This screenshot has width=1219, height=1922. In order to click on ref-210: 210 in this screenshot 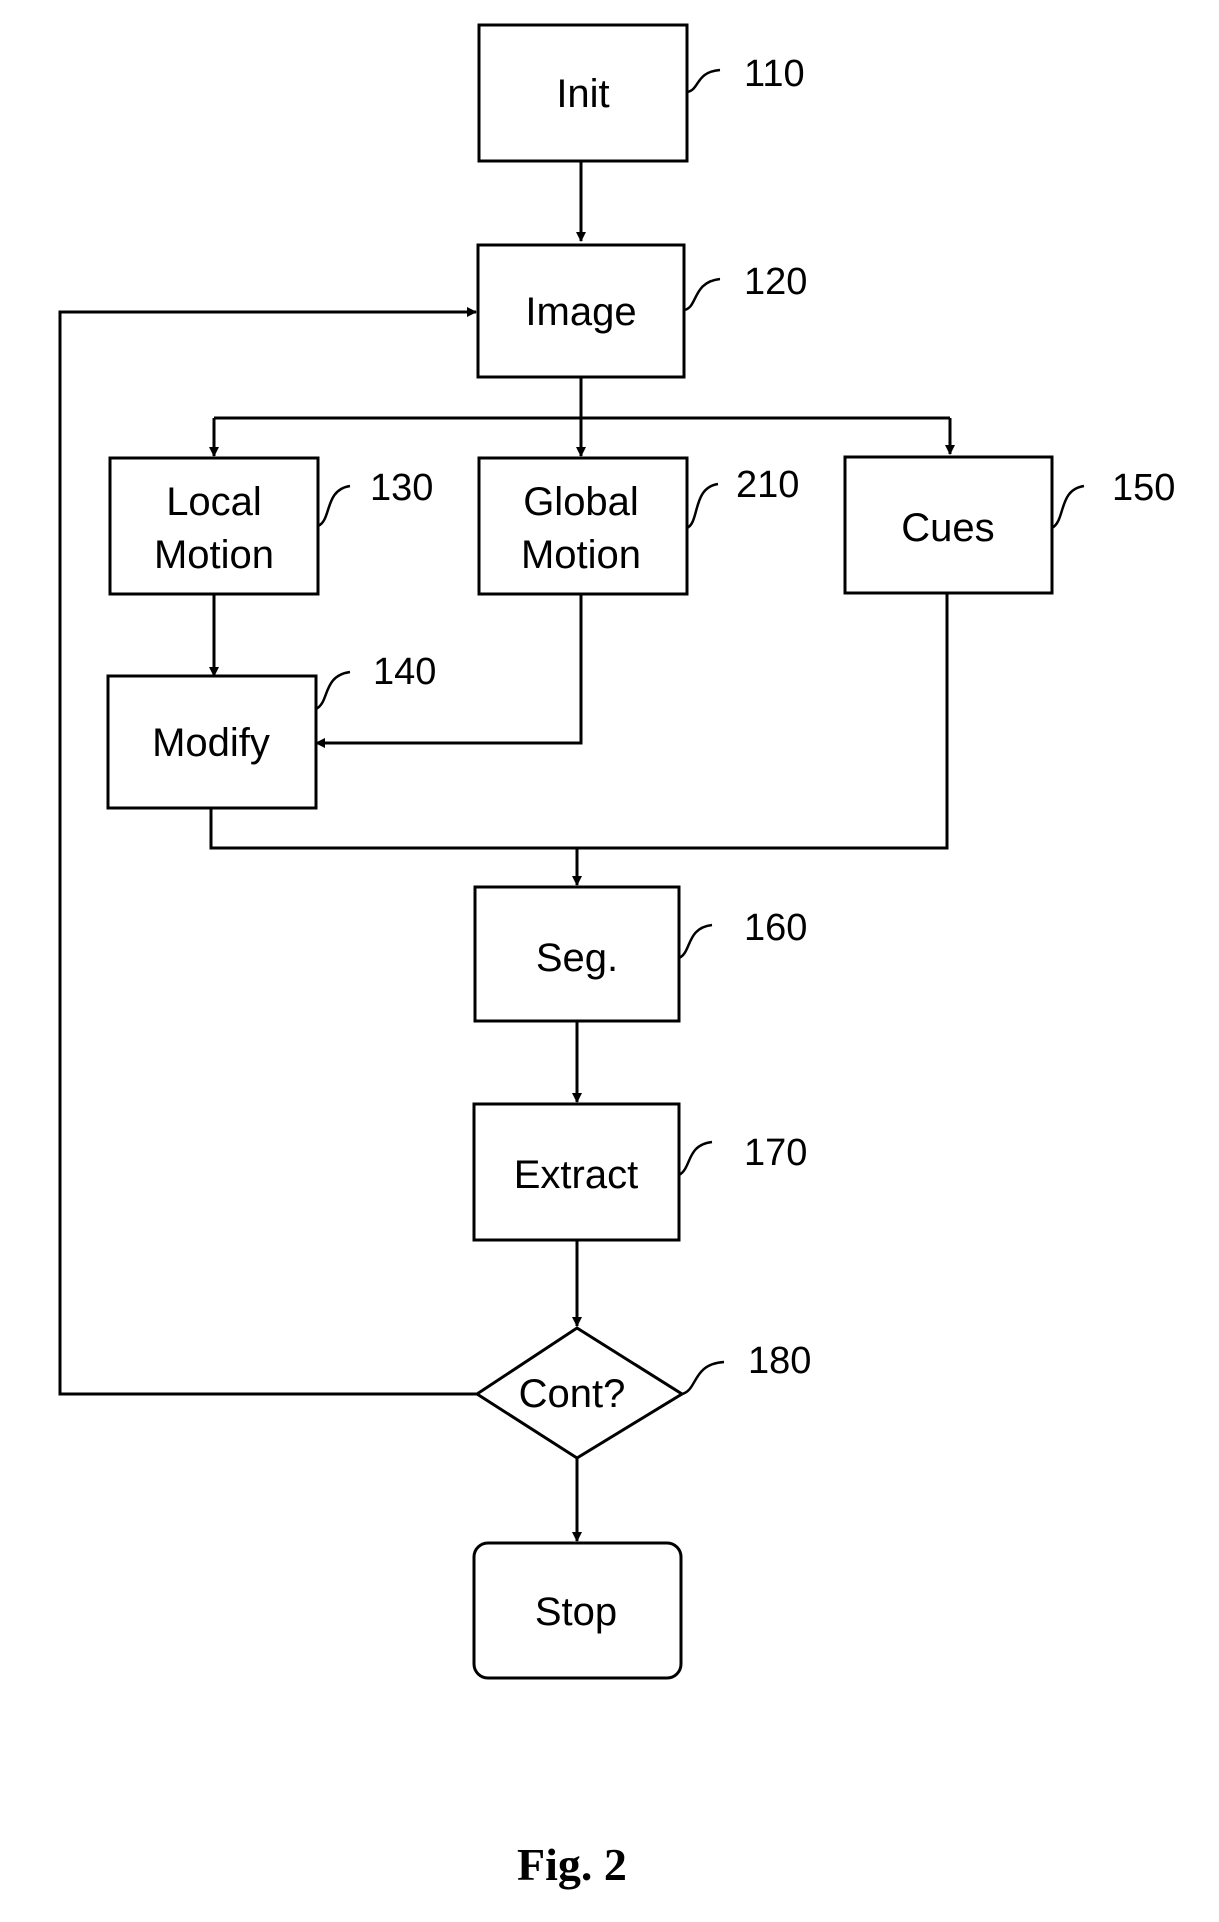, I will do `click(767, 485)`.